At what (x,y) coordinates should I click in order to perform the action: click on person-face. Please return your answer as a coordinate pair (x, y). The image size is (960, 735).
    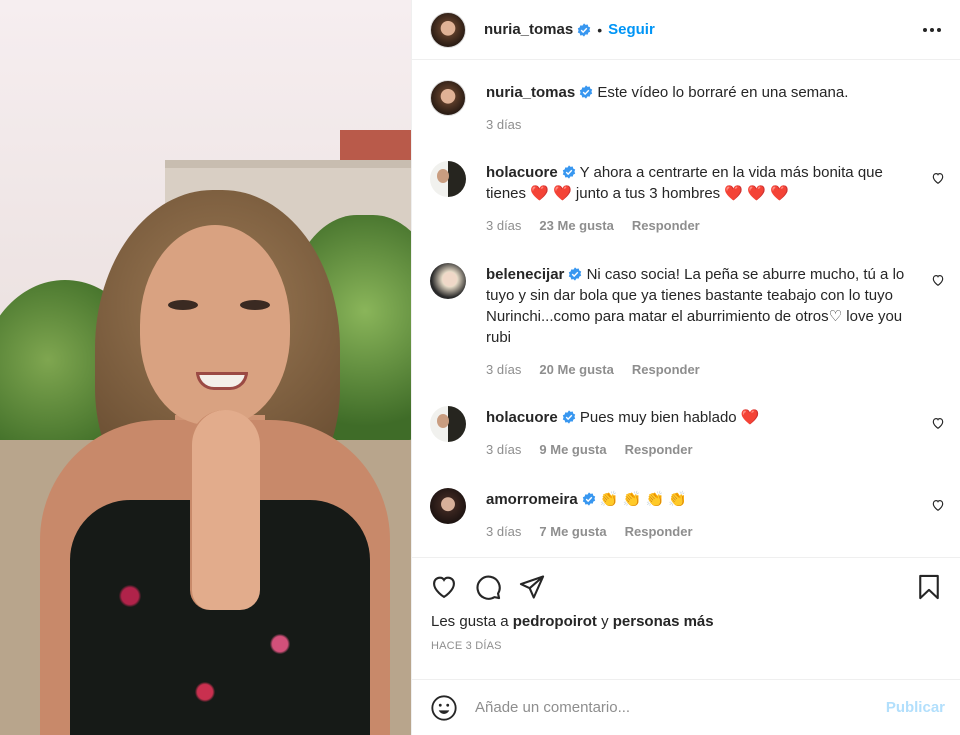
    Looking at the image, I should click on (215, 325).